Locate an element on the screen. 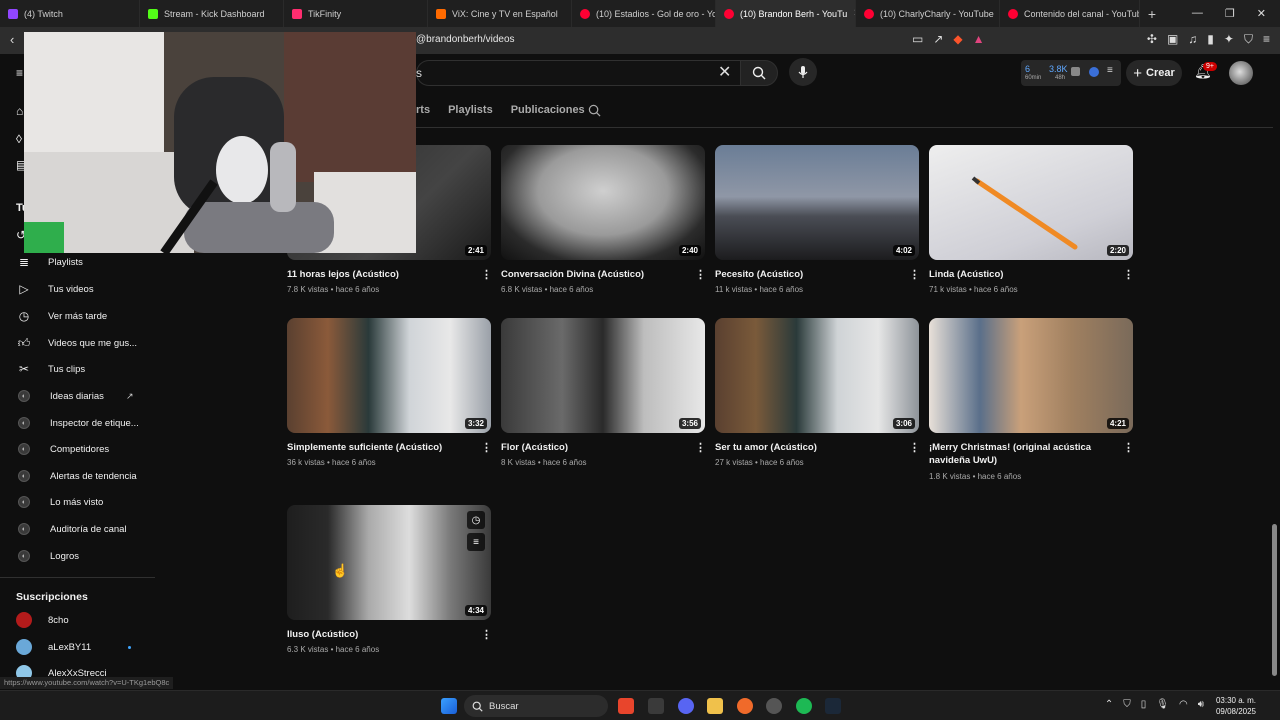  video-title: Conversación Divina (Acústico) is located at coordinates (591, 274).